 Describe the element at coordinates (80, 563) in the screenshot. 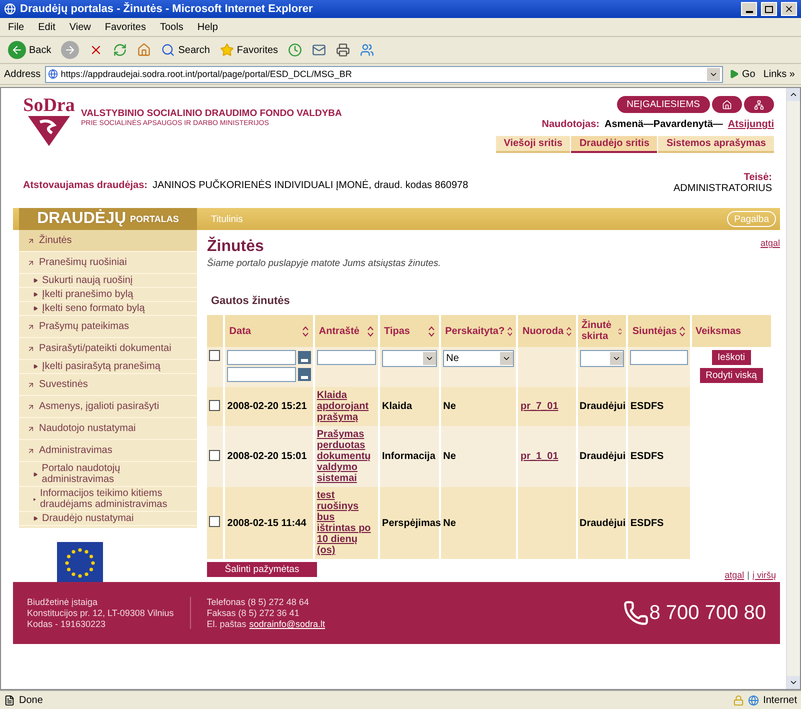

I see `eu-flag-drawing` at that location.